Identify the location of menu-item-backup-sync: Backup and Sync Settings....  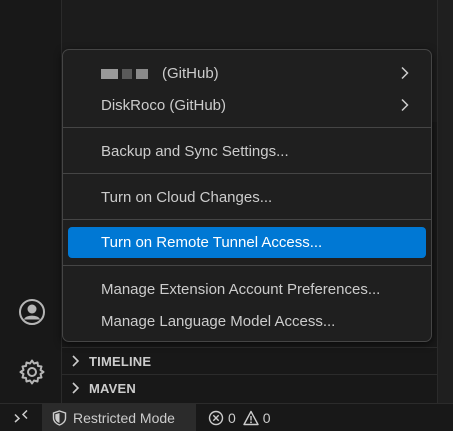
(247, 151).